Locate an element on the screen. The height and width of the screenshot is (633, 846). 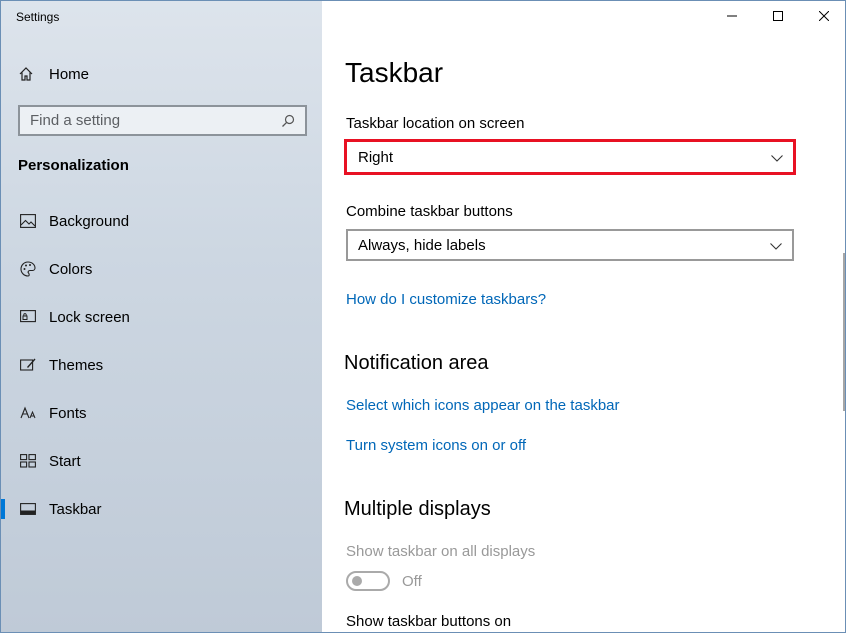
maximize-icon is located at coordinates (778, 17).